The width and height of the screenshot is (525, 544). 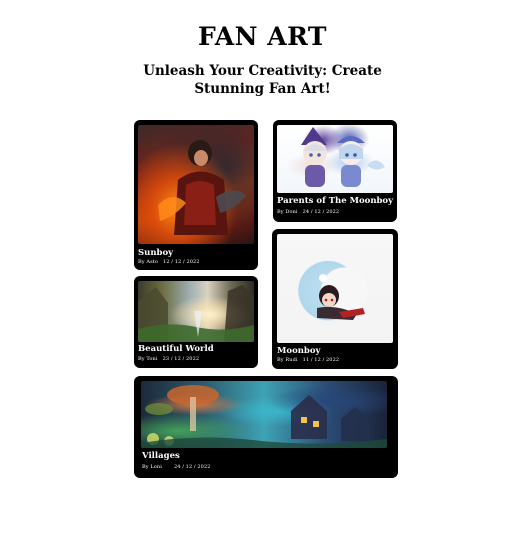 What do you see at coordinates (202, 187) in the screenshot?
I see `sunboy-figure-icon` at bounding box center [202, 187].